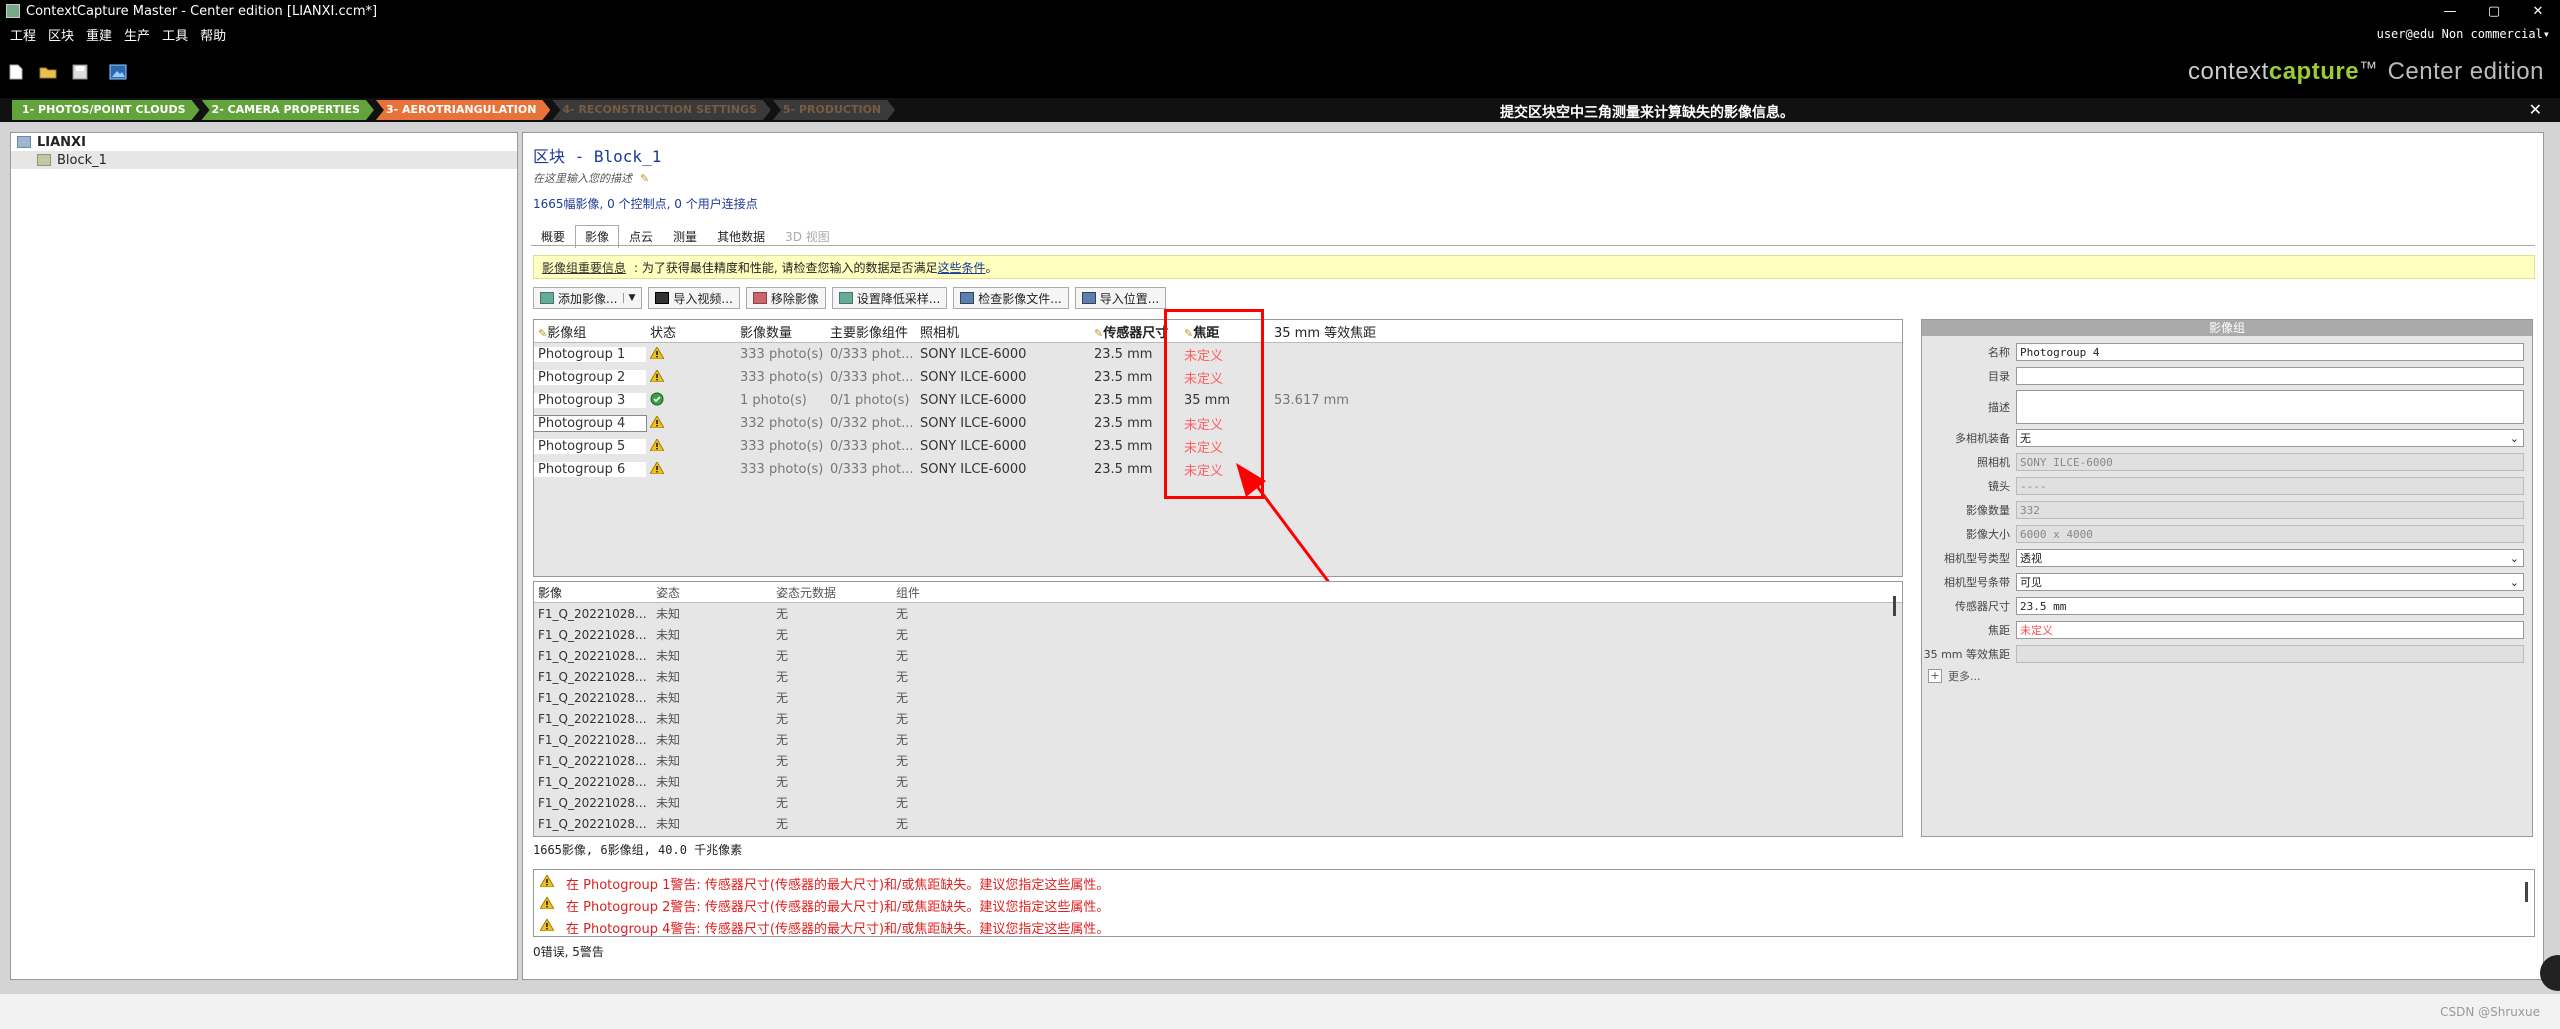  I want to click on photogroup-name: Photogroup 1, so click(590, 354).